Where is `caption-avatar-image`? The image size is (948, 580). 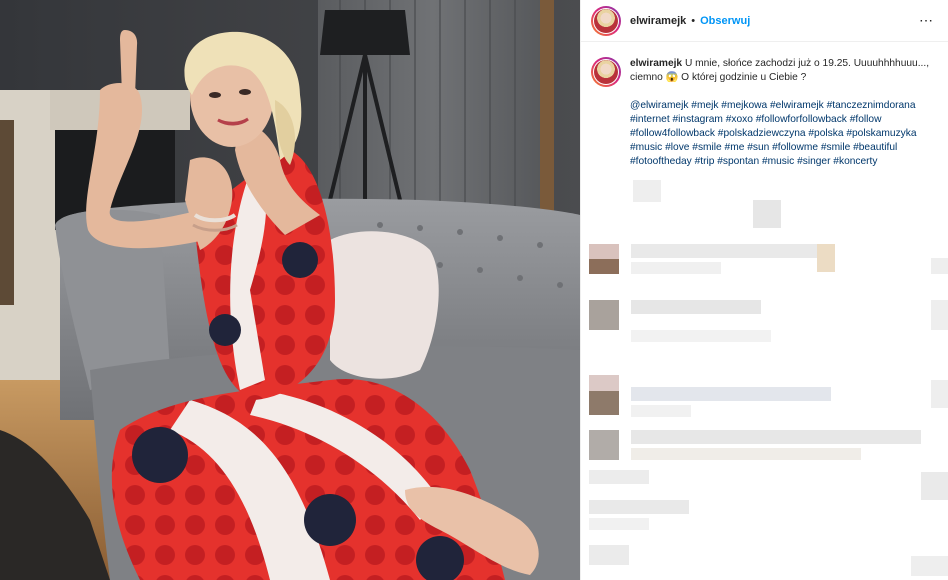
caption-avatar-image is located at coordinates (606, 72).